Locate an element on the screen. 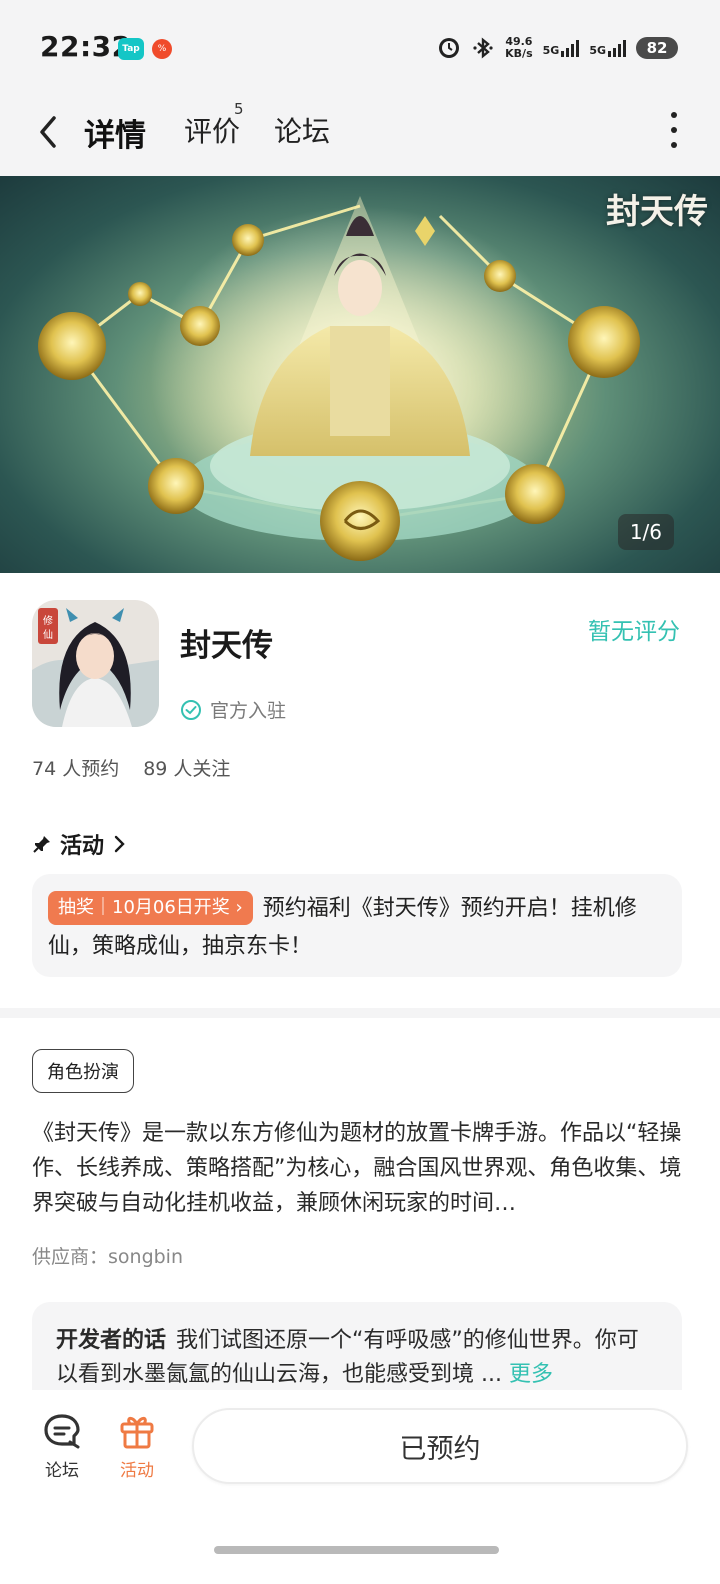 The width and height of the screenshot is (720, 1584). net-type-2: 5G is located at coordinates (597, 50).